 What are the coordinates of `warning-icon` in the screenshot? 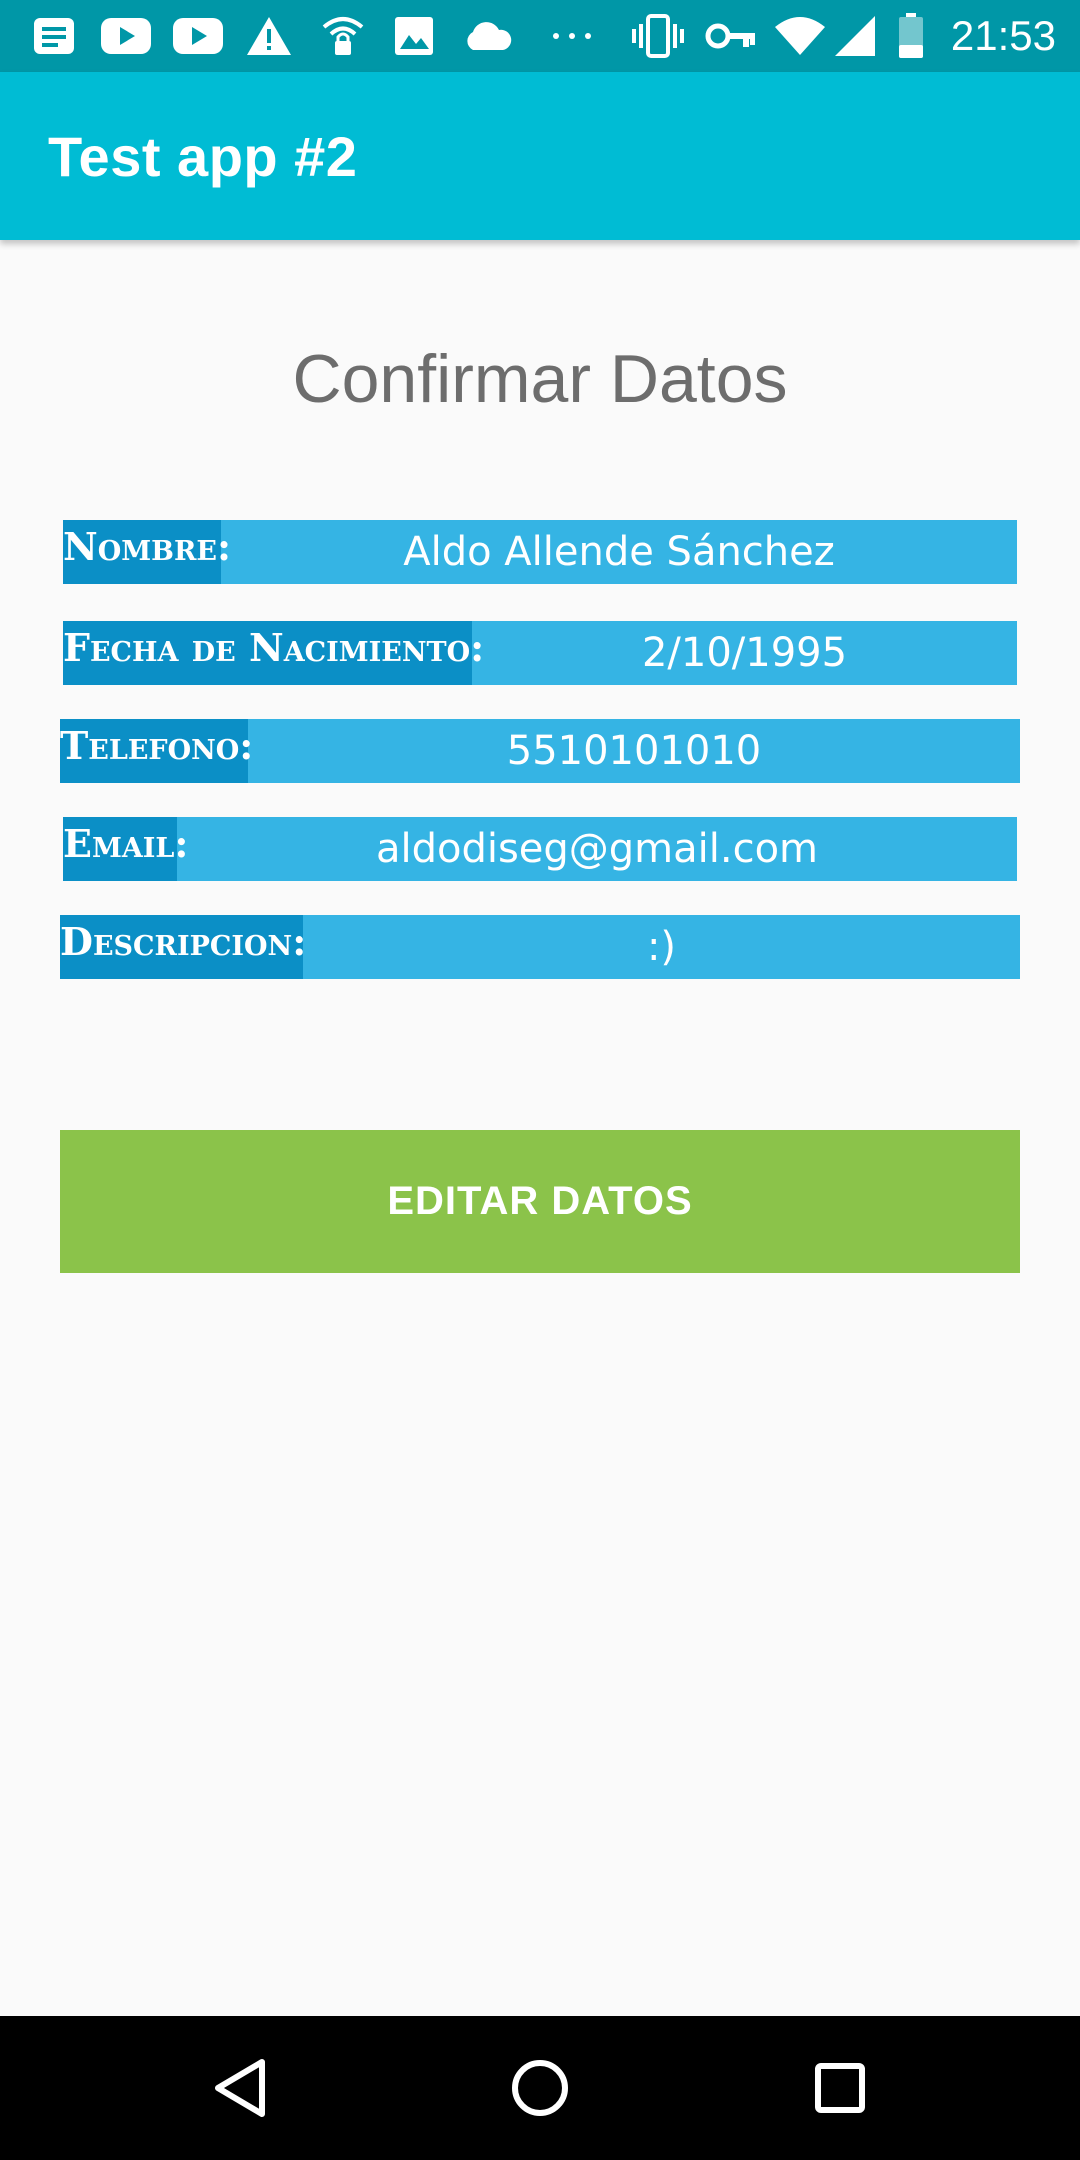 It's located at (269, 36).